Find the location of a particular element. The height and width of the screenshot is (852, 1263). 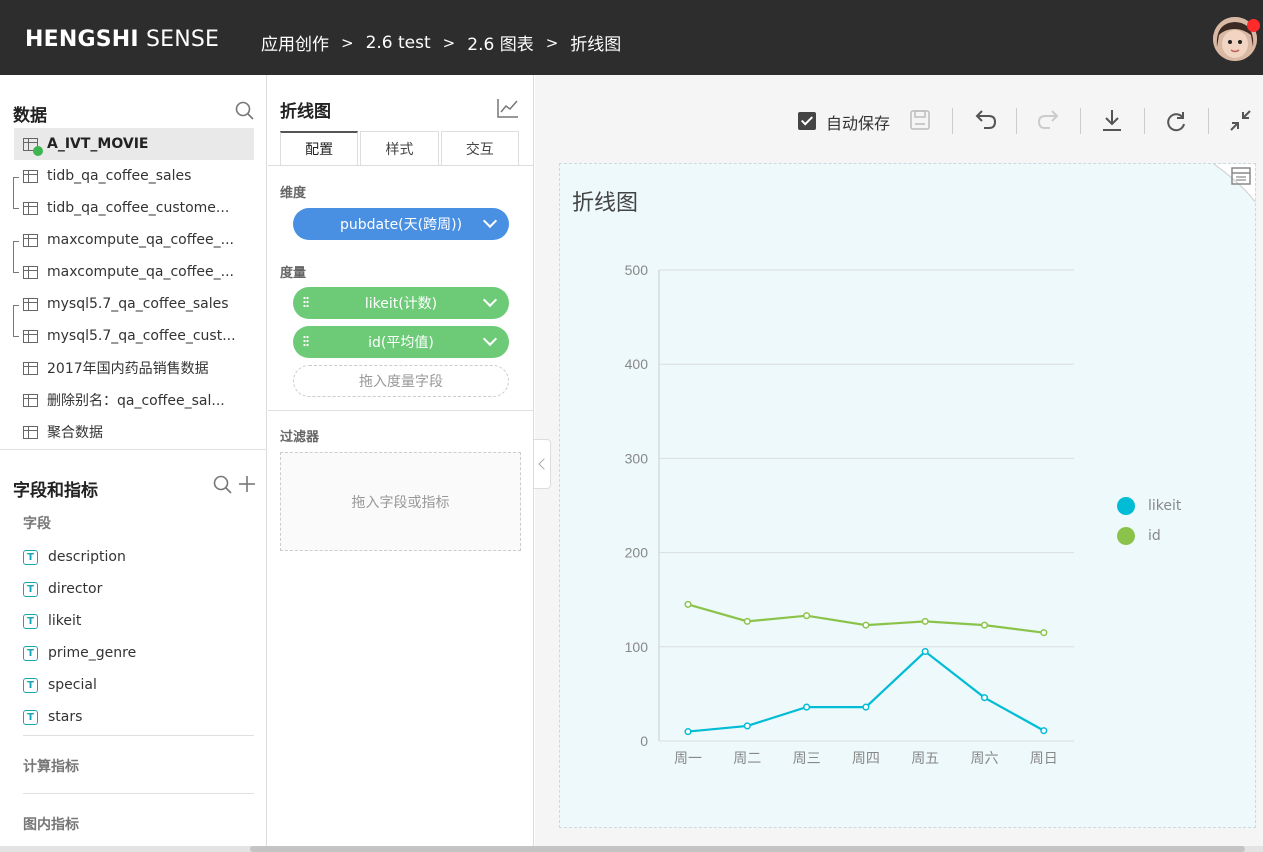

download-icon is located at coordinates (1112, 121).